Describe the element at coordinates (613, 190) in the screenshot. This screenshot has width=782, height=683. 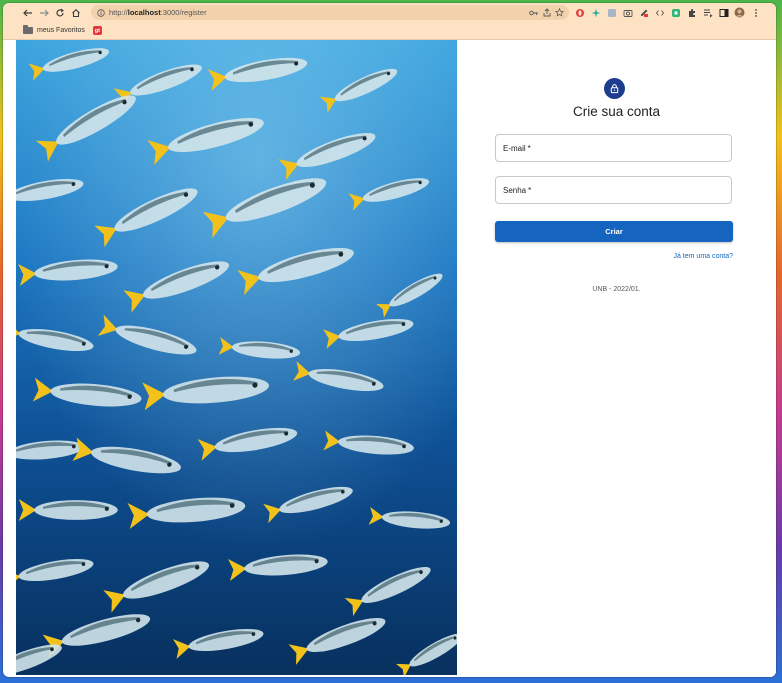
I see `password-field: Senha *` at that location.